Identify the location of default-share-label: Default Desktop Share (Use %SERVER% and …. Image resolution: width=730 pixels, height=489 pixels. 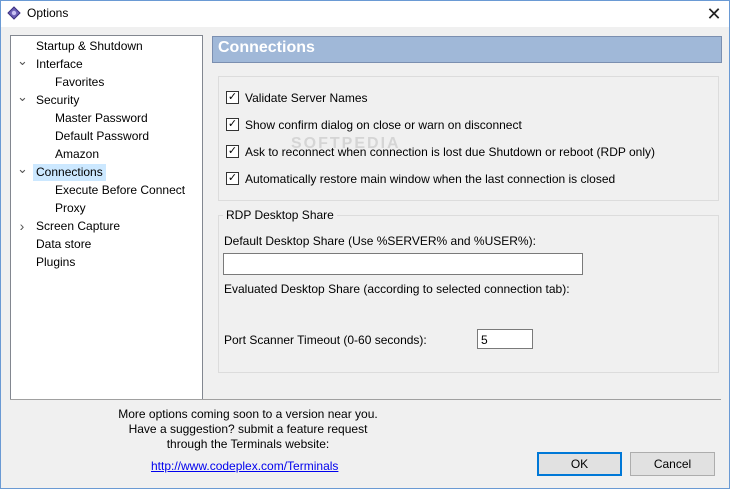
(380, 241).